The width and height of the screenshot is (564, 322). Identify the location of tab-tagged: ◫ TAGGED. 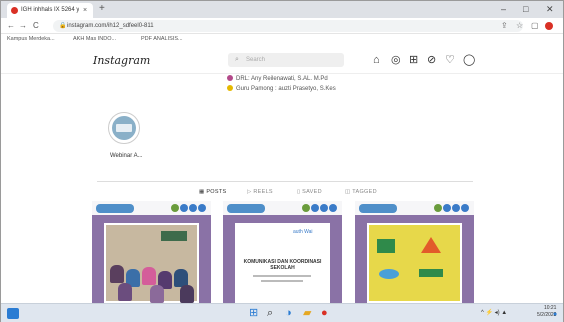
(361, 192).